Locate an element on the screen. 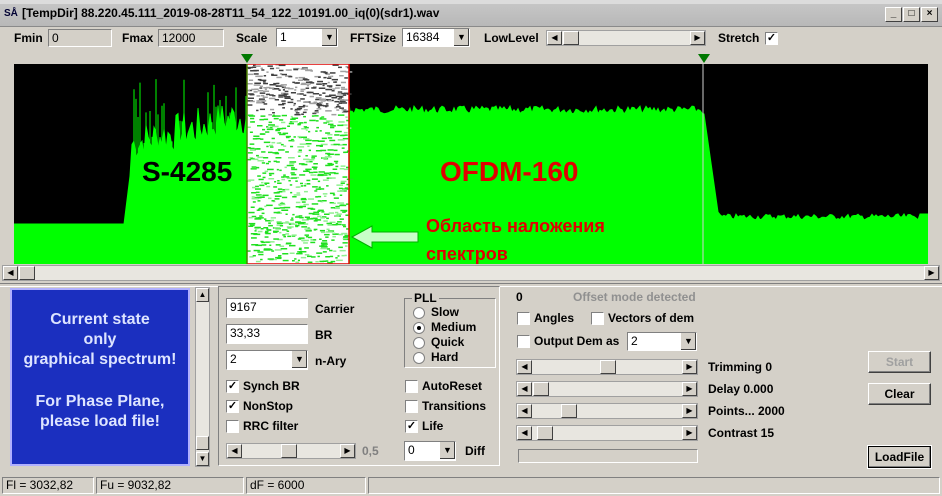  phase-vscroll: ▲ ▼ is located at coordinates (202, 377).